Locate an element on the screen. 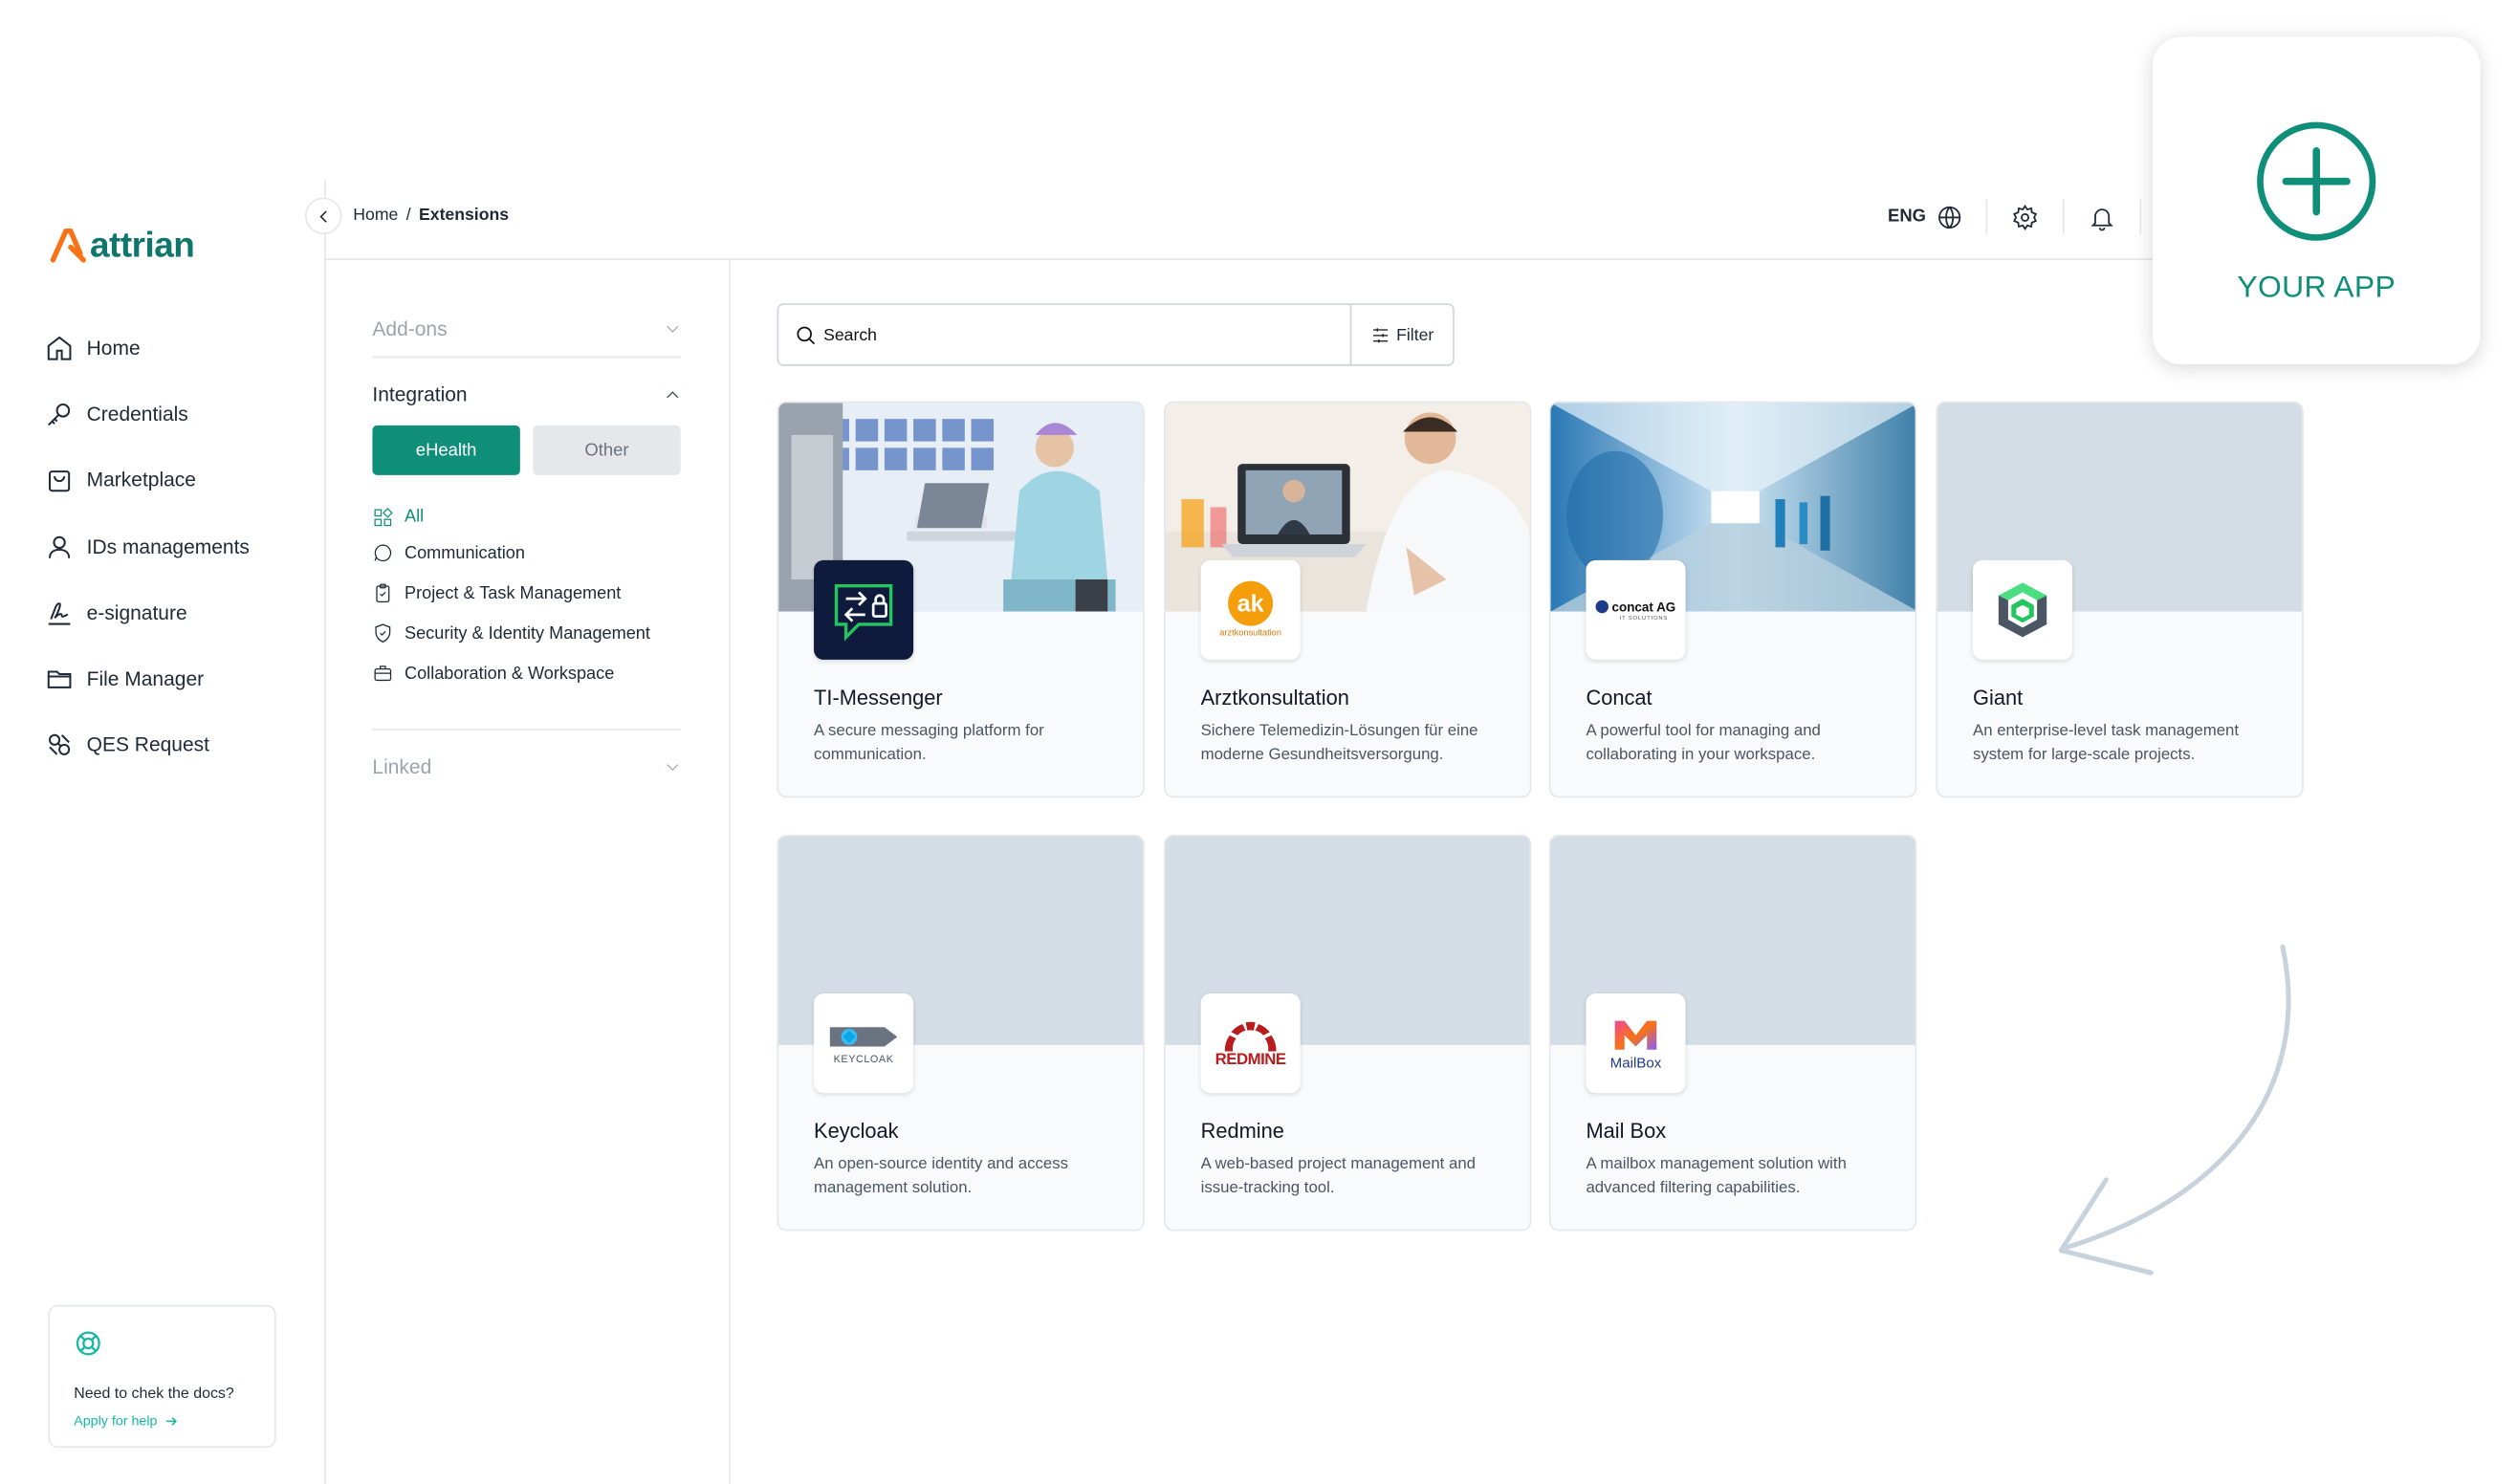  sidebar-item-home: Home is located at coordinates (181, 348).